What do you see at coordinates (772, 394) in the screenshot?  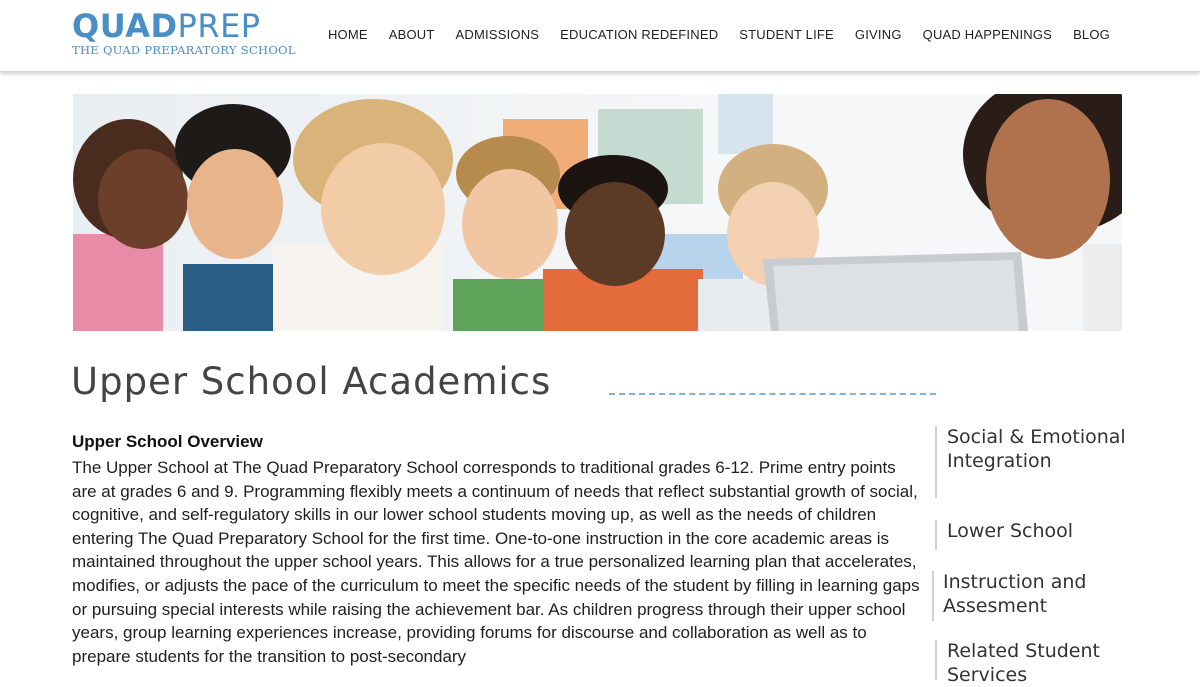 I see `title-dashed-rule` at bounding box center [772, 394].